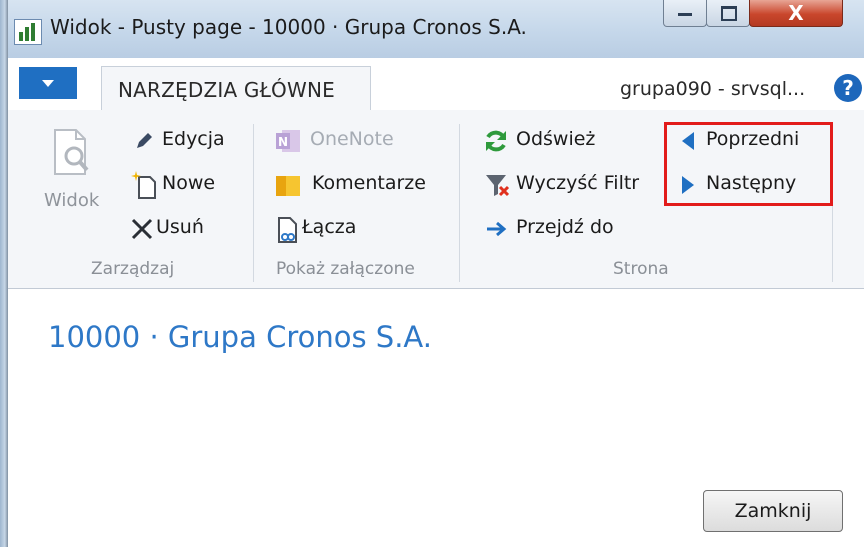 This screenshot has height=547, width=864. Describe the element at coordinates (72, 200) in the screenshot. I see `view-label: Widok` at that location.